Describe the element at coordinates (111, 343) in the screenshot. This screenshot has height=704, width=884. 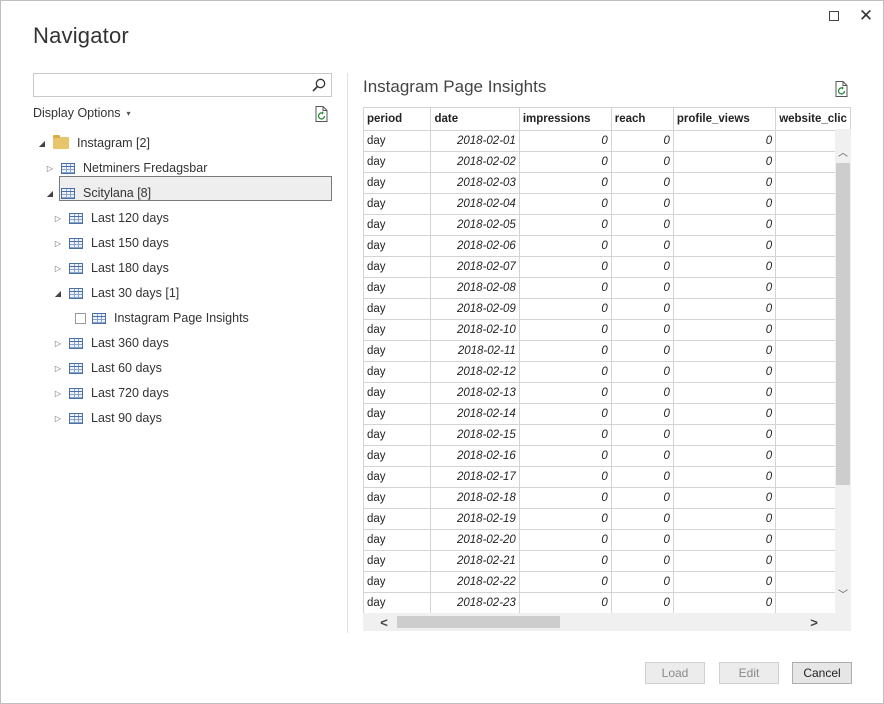
I see `tree-node-last-360-days: ▷ Last 360 days` at that location.